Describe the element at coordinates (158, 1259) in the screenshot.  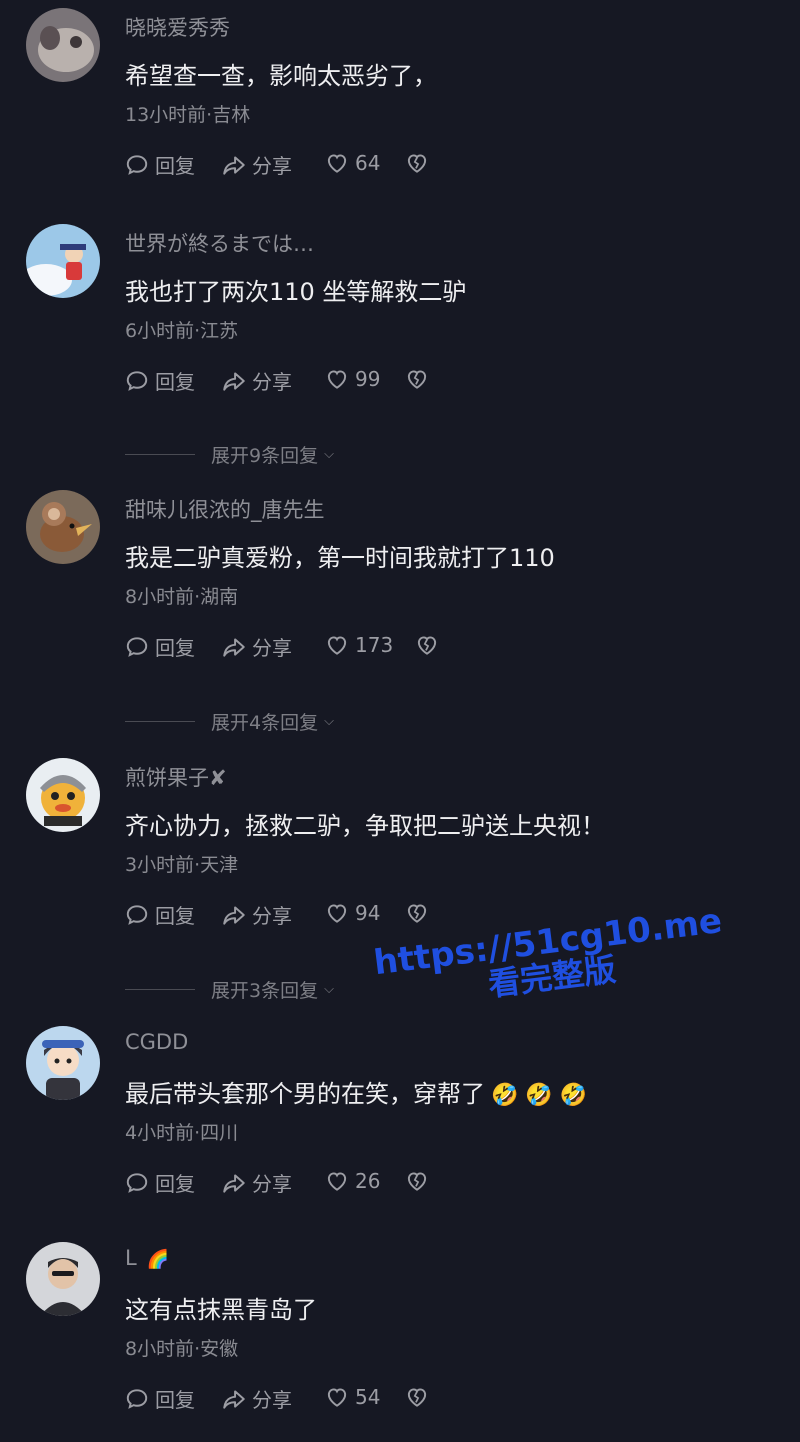
I see `rainbow-emoji: 🌈` at that location.